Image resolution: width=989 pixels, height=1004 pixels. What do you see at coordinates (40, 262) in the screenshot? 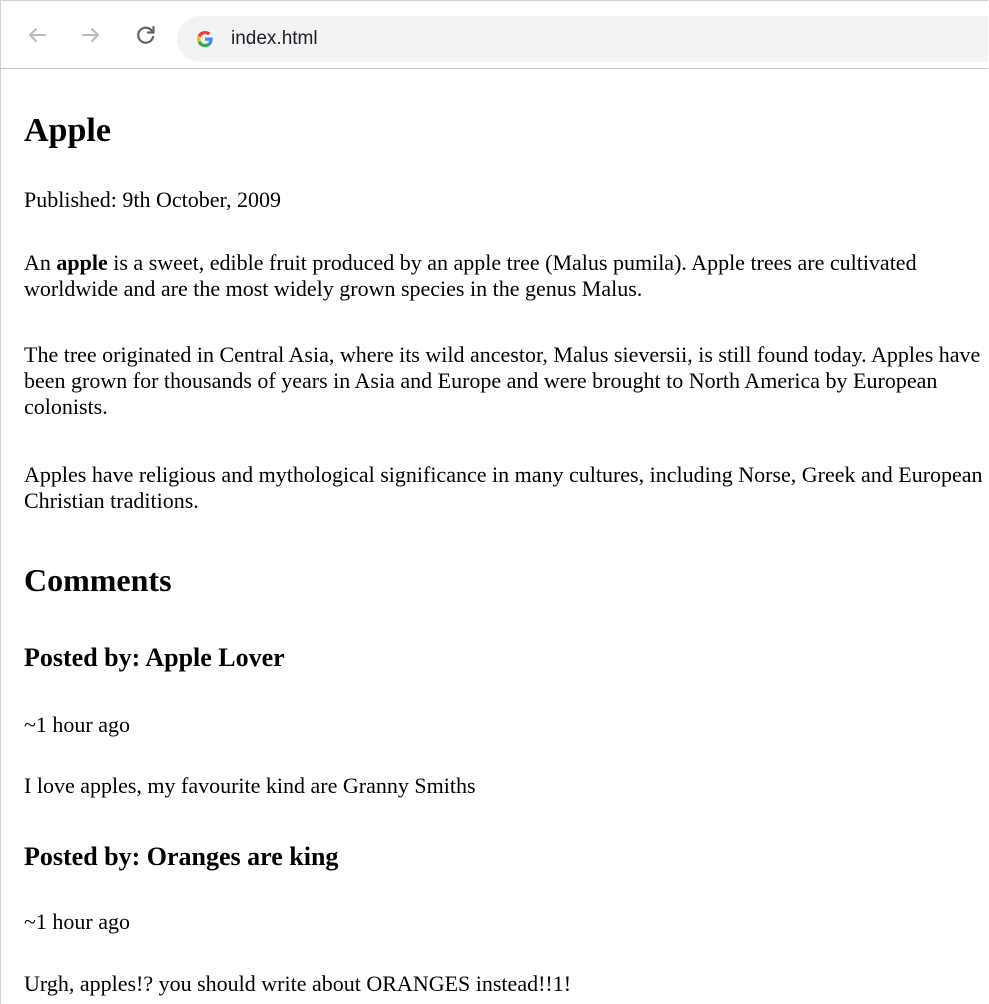
I see `paragraph-1-prefix: An` at bounding box center [40, 262].